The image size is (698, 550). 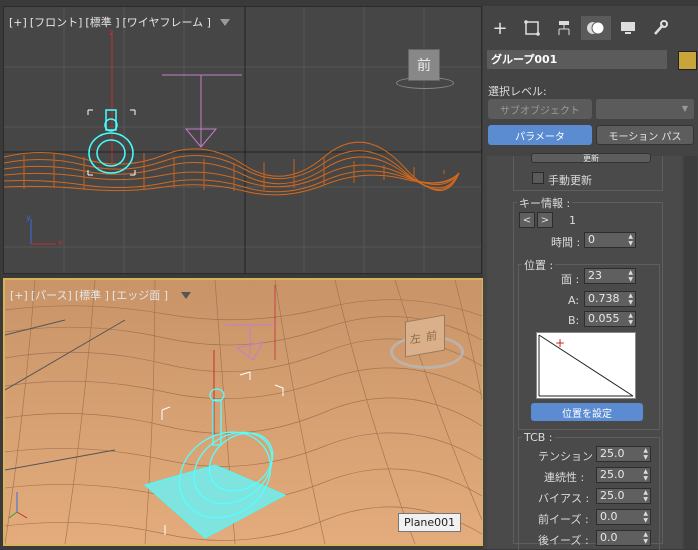 What do you see at coordinates (545, 203) in the screenshot?
I see `key-info-title: キー情報 :` at bounding box center [545, 203].